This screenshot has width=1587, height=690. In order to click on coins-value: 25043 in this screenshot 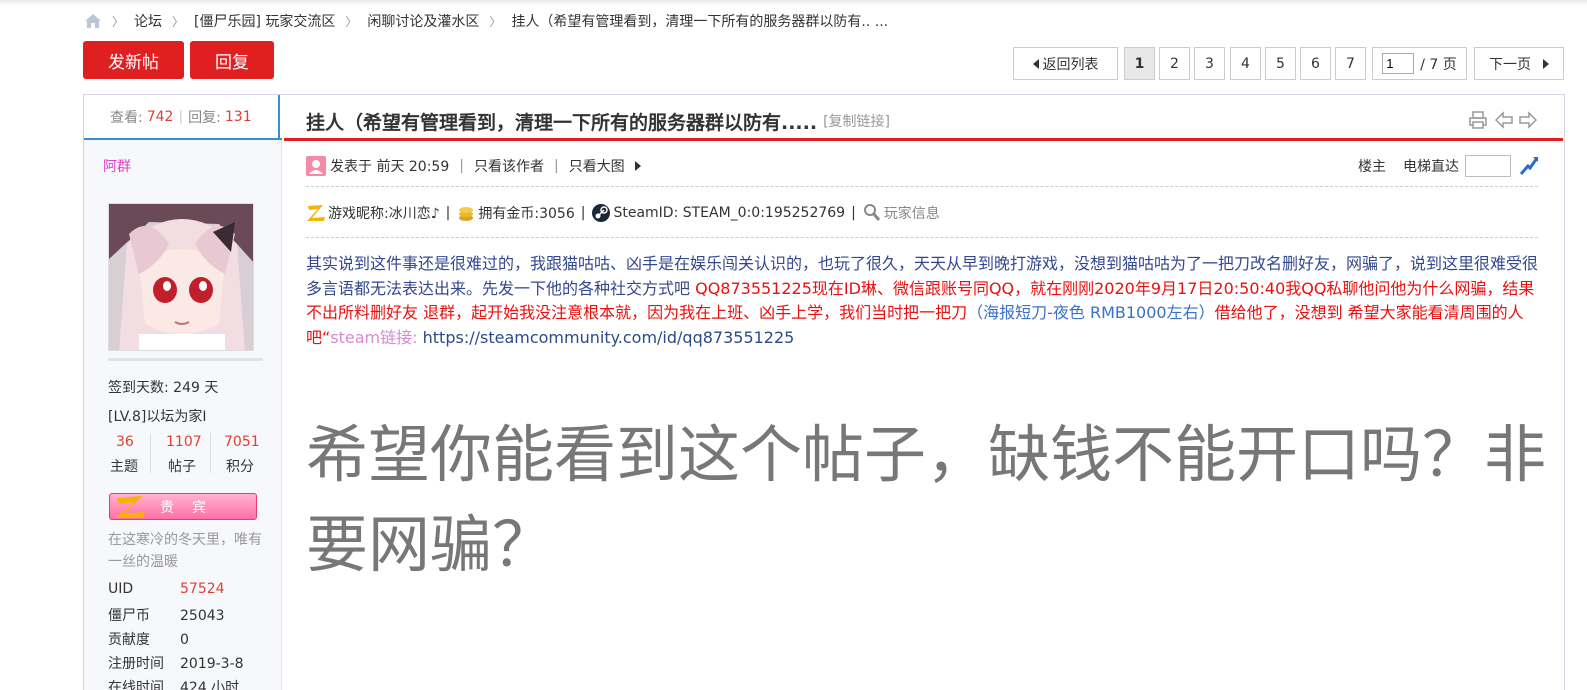, I will do `click(202, 616)`.